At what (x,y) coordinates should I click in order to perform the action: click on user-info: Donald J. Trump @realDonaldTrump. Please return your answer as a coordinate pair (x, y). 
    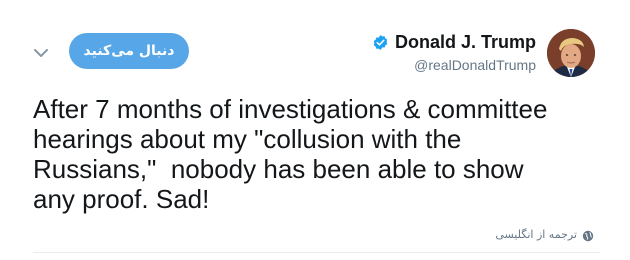
    Looking at the image, I should click on (454, 51).